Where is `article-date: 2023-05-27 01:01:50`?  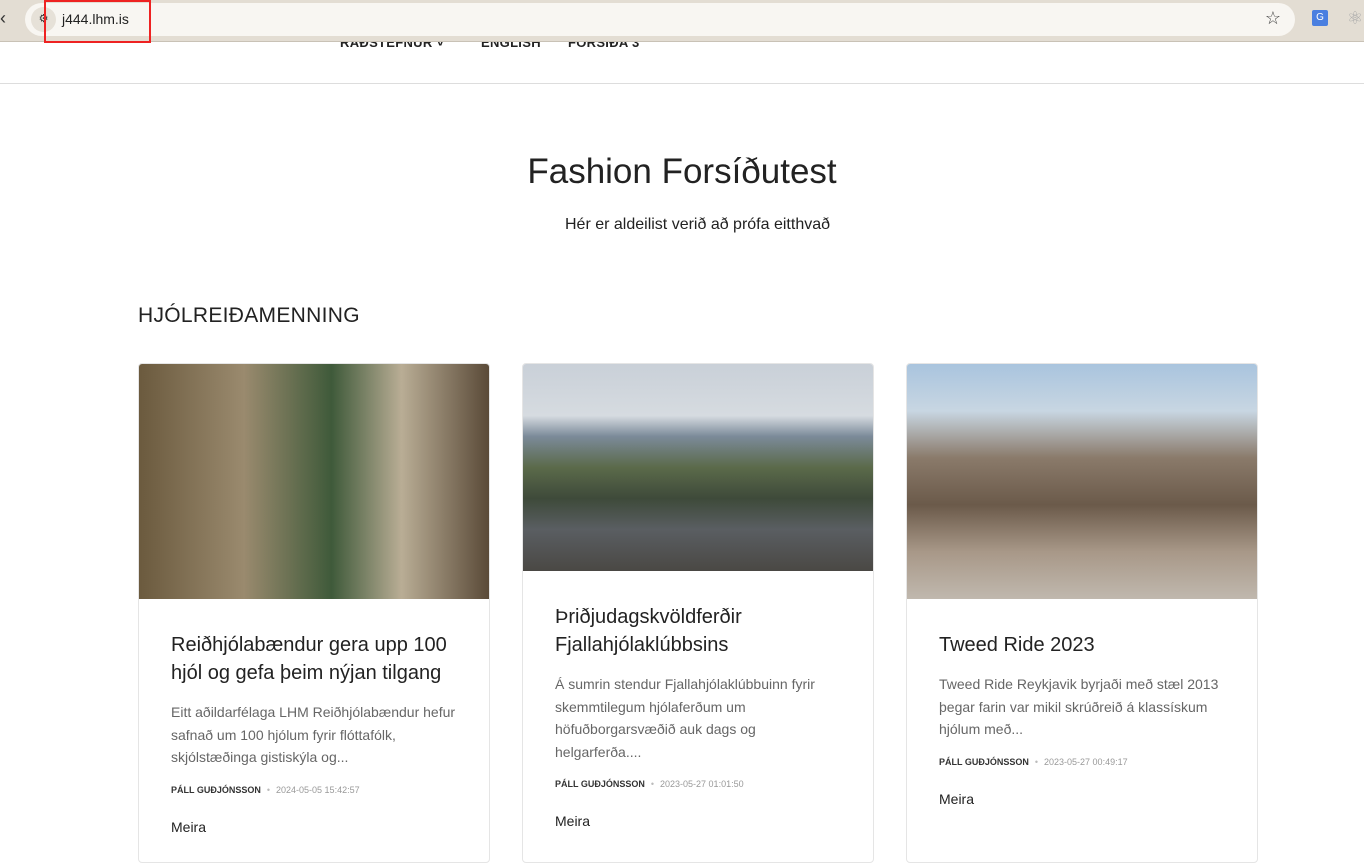
article-date: 2023-05-27 01:01:50 is located at coordinates (702, 784).